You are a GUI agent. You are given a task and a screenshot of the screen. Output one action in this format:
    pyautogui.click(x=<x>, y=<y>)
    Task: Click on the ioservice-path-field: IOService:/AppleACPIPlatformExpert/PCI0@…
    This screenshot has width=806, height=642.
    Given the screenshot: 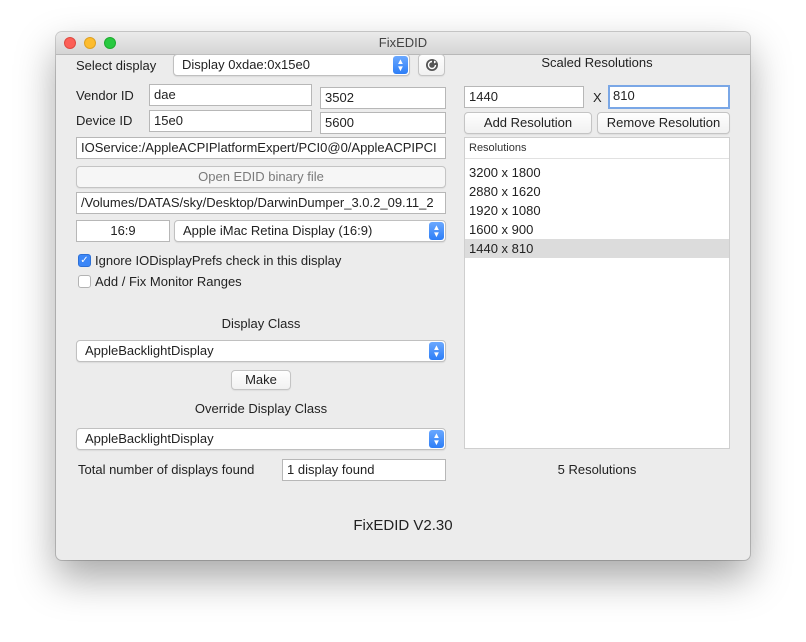 What is the action you would take?
    pyautogui.click(x=261, y=148)
    